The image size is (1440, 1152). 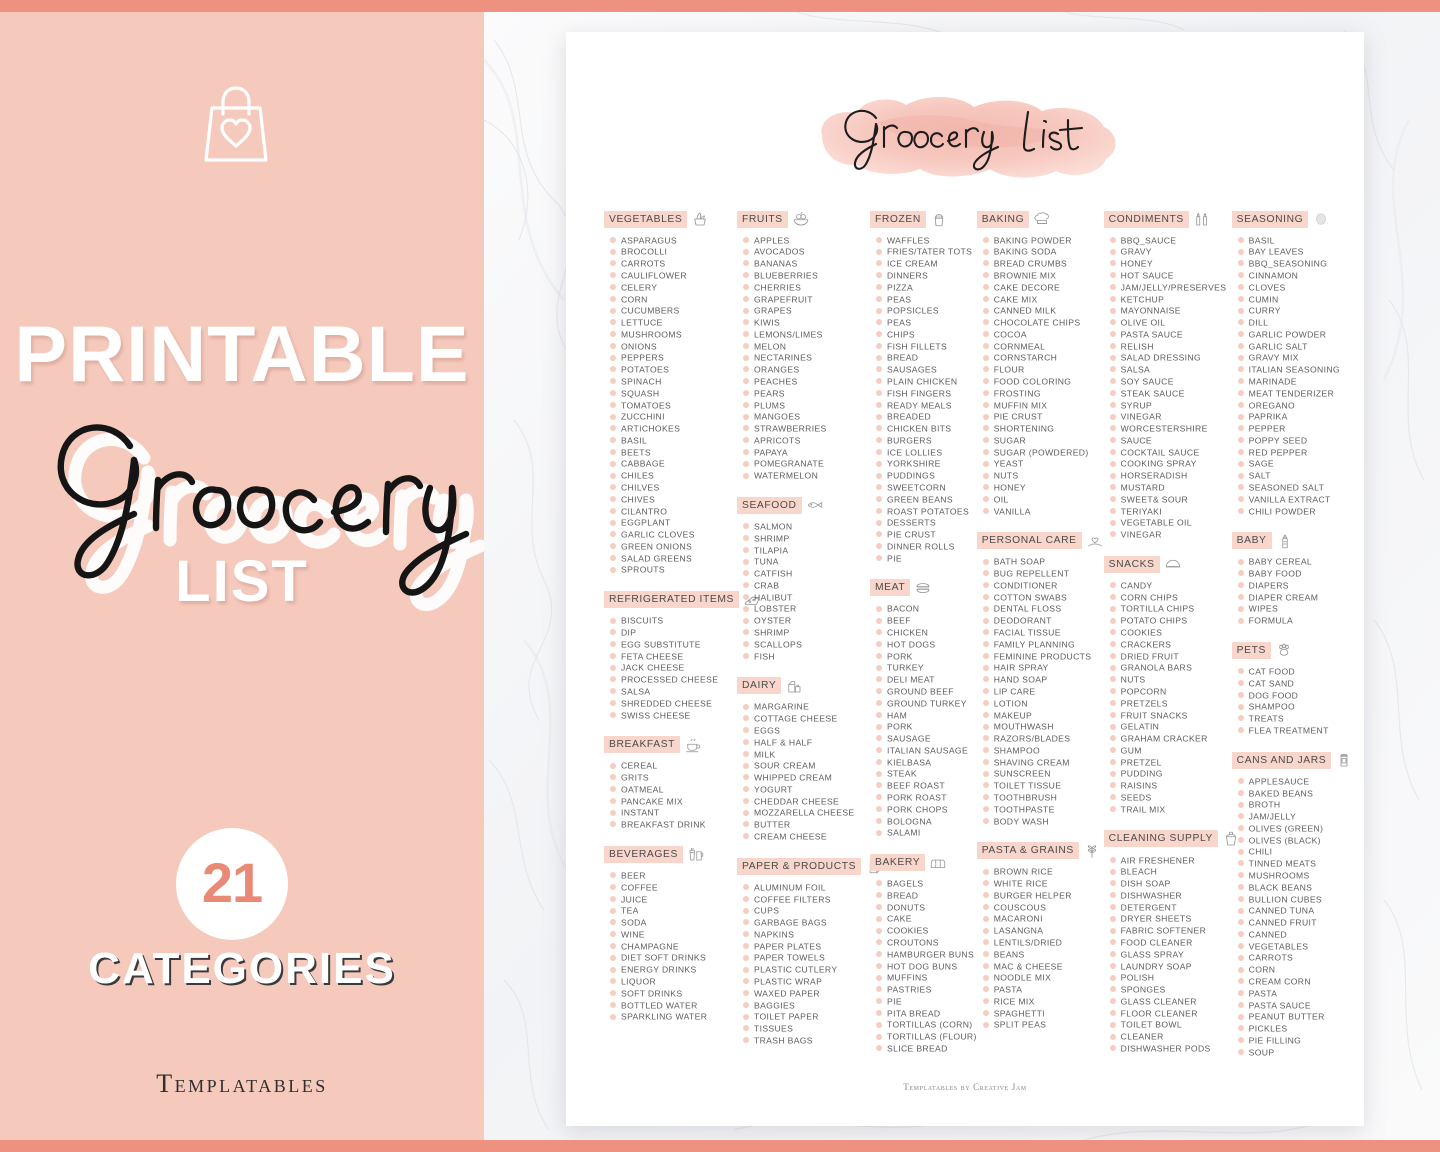 I want to click on checklist-item: Pie, so click(x=926, y=1001).